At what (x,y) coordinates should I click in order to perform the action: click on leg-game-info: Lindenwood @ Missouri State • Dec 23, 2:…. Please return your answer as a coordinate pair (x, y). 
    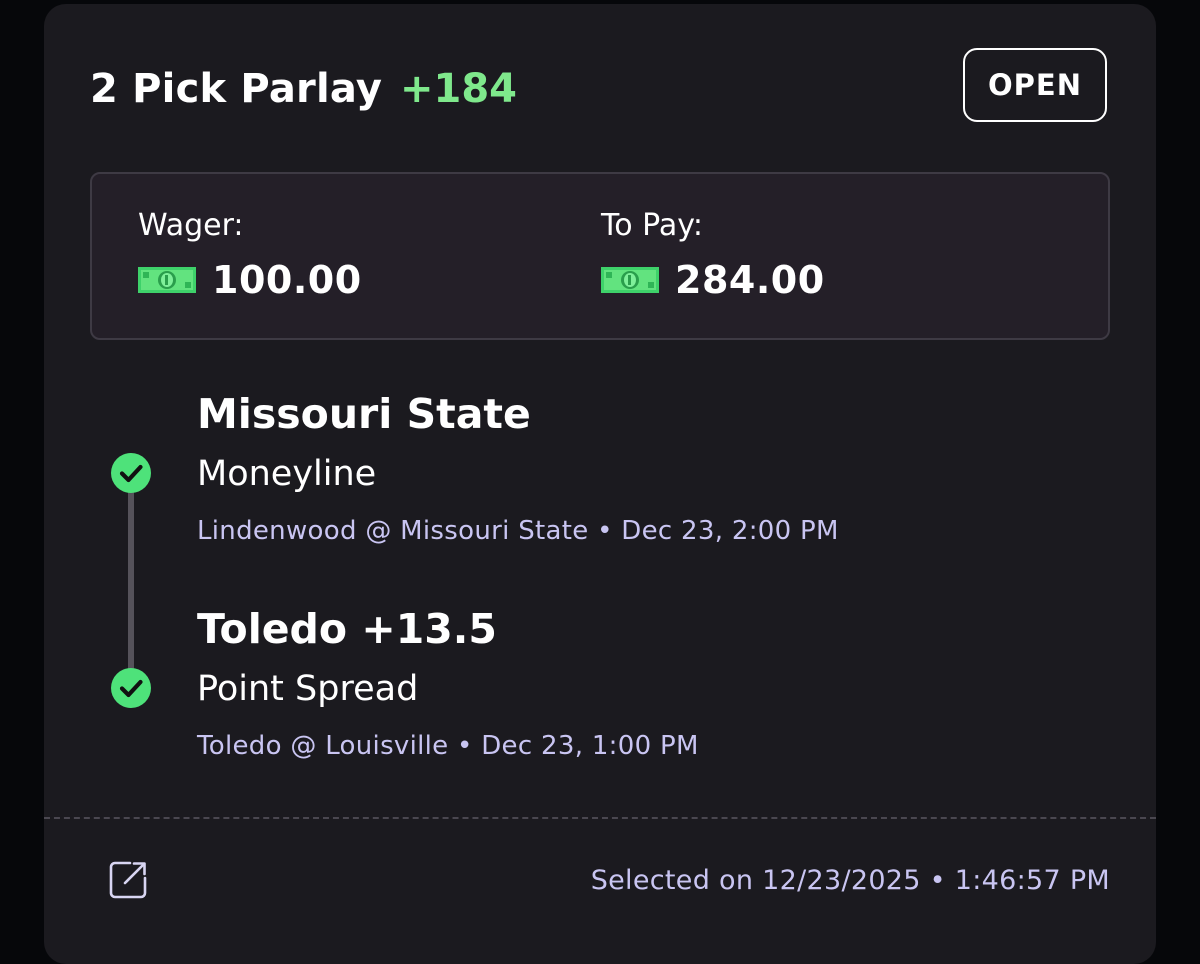
    Looking at the image, I should click on (518, 531).